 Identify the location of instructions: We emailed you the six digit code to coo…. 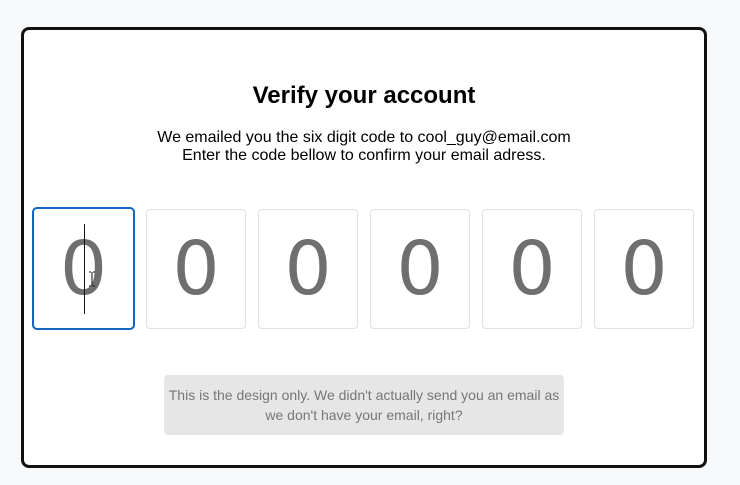
(364, 147).